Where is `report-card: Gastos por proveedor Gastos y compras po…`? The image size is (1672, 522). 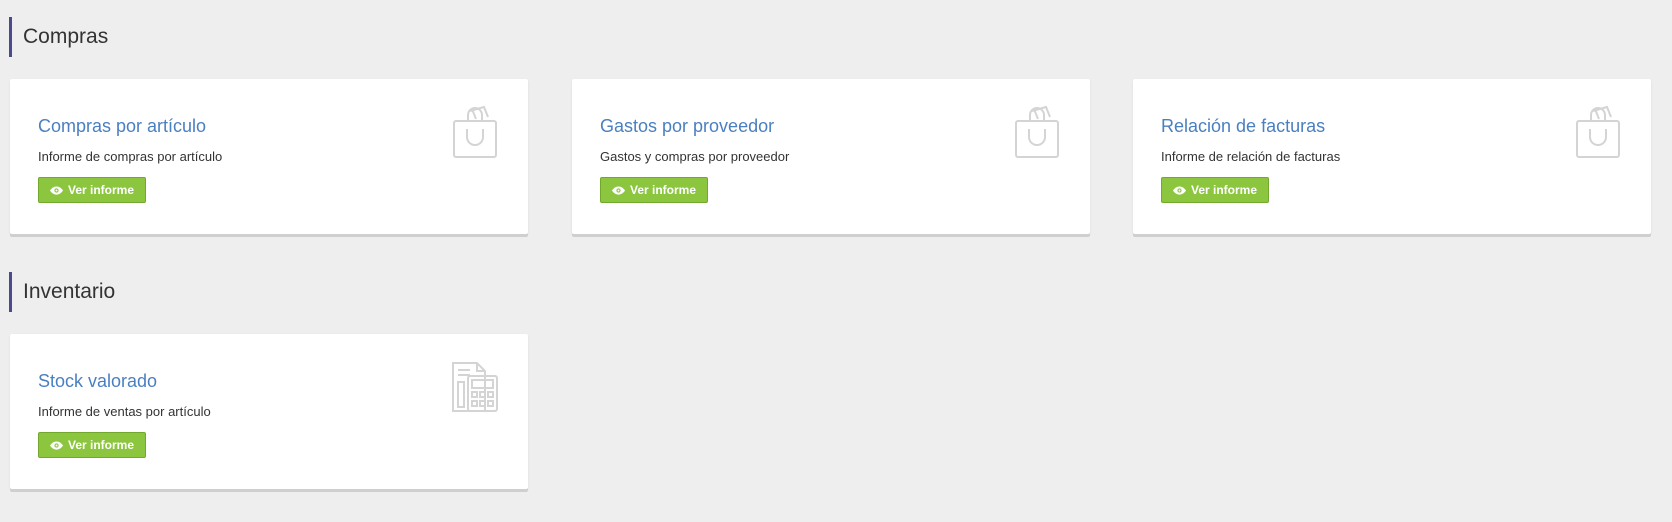 report-card: Gastos por proveedor Gastos y compras po… is located at coordinates (831, 156).